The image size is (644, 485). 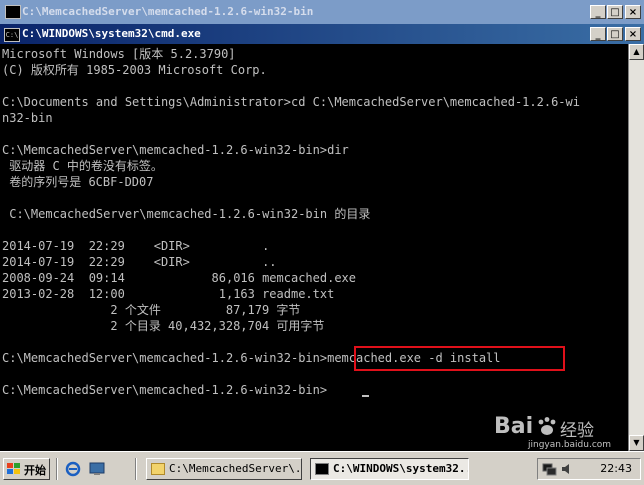 I want to click on cmd-window-title: C:\WINDOWS\system32\cmd.exe, so click(x=111, y=33).